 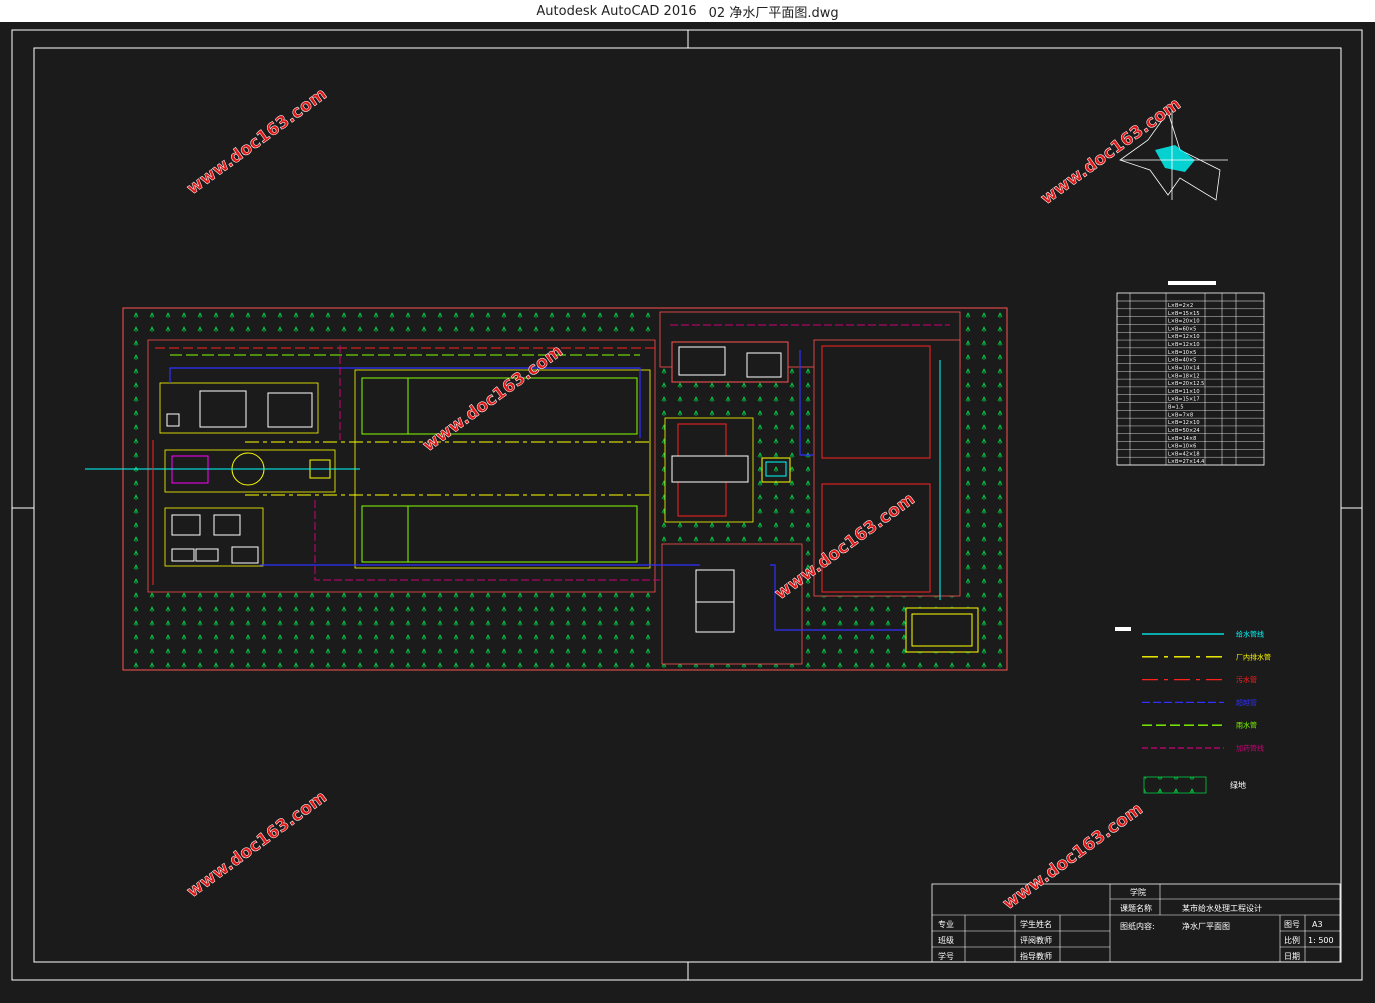 I want to click on legend-label: 超越管, so click(x=1246, y=702).